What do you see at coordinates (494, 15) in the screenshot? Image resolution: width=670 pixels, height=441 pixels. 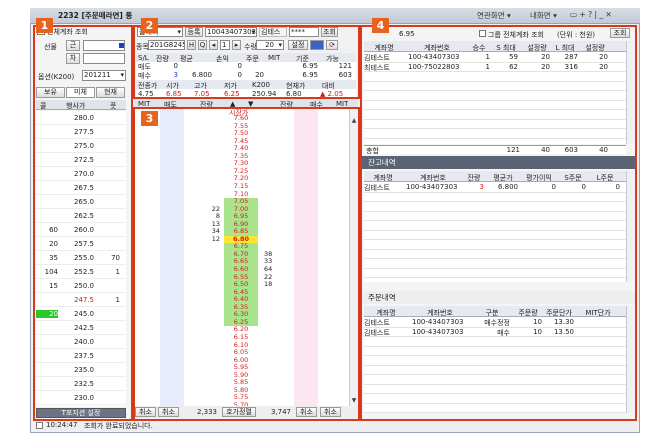 I see `linked-screen-menu: 연관화면 ▾` at bounding box center [494, 15].